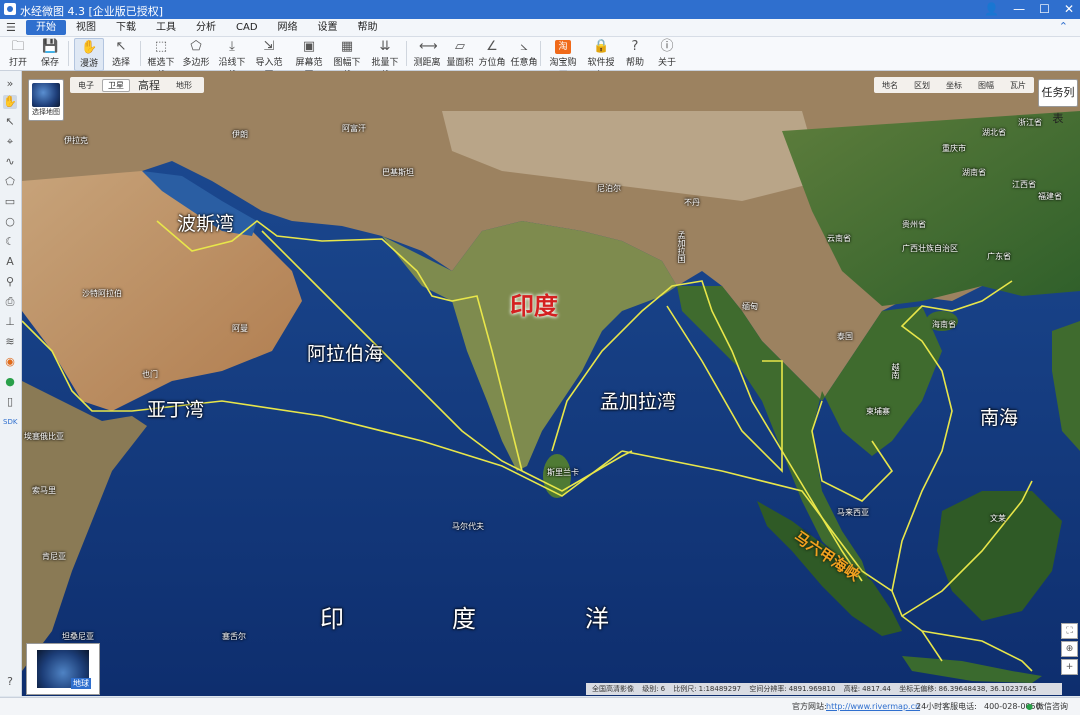 The image size is (1080, 715). Describe the element at coordinates (895, 371) in the screenshot. I see `place-label: 越南` at that location.